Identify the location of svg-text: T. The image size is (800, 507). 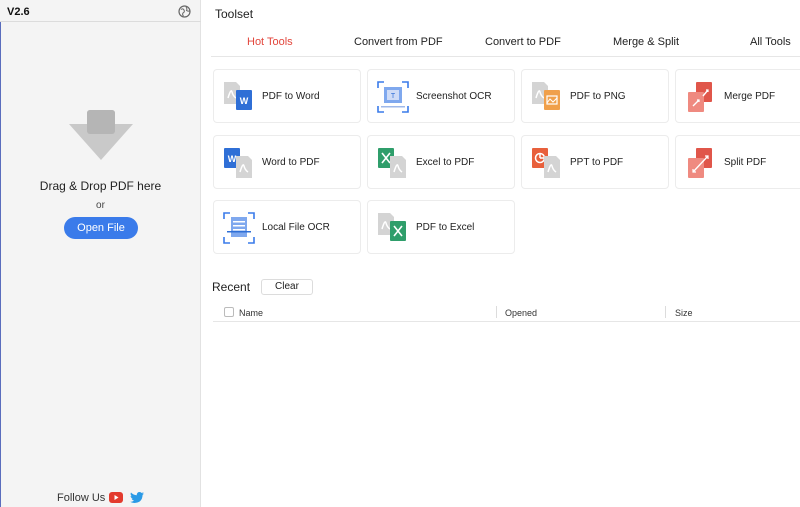
(393, 96).